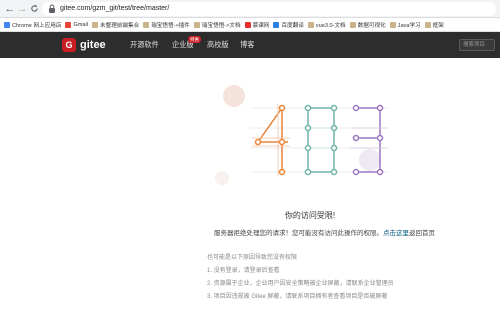 The height and width of the screenshot is (311, 500). What do you see at coordinates (243, 271) in the screenshot?
I see `reason-item: 1. 没有登录，请登录后查看` at bounding box center [243, 271].